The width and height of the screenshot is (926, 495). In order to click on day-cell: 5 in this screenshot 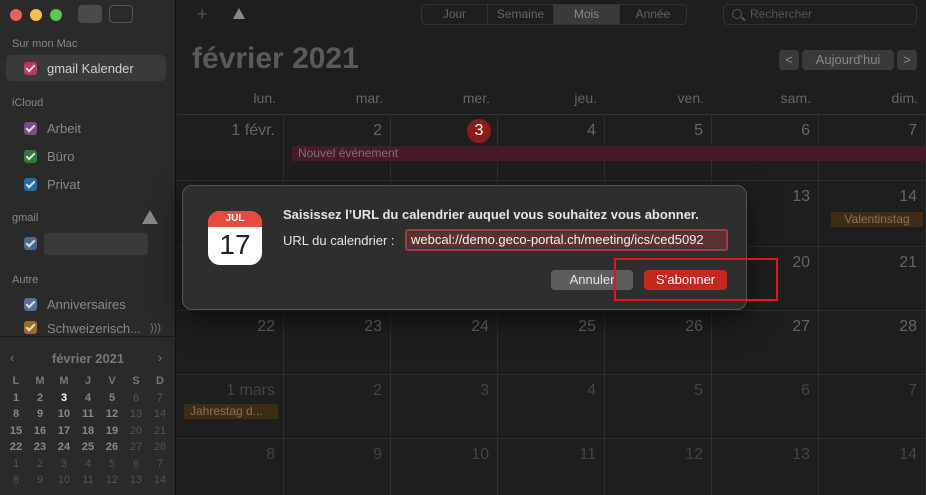, I will do `click(658, 407)`.